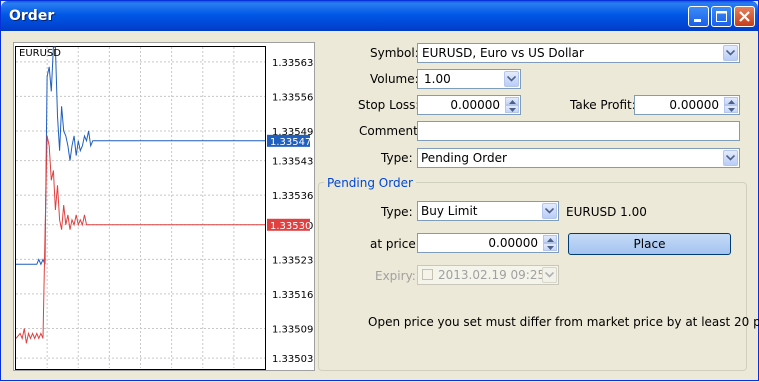 The height and width of the screenshot is (382, 759). Describe the element at coordinates (697, 20) in the screenshot. I see `minimize-icon` at that location.